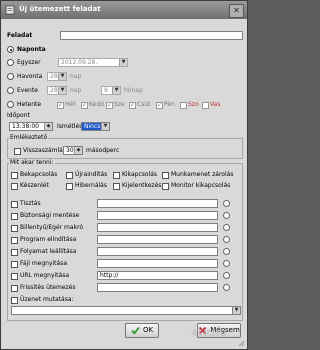 The height and width of the screenshot is (350, 320). Describe the element at coordinates (135, 330) in the screenshot. I see `checkmark-icon` at that location.